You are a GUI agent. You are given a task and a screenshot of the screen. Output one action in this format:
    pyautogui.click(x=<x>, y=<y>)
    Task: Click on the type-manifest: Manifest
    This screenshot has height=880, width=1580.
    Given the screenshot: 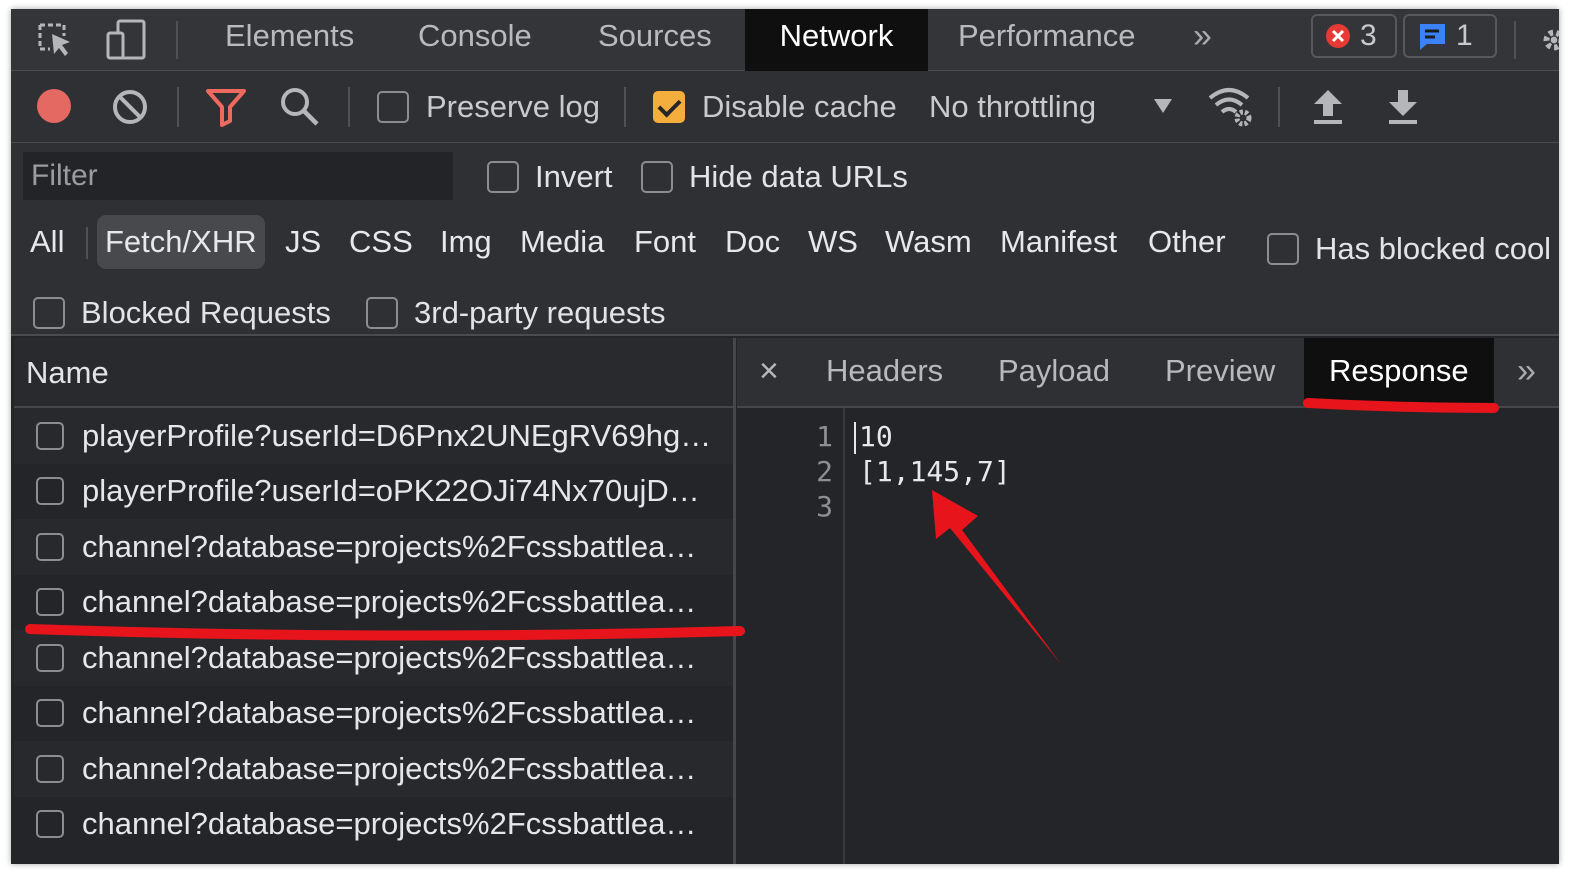 What is the action you would take?
    pyautogui.click(x=1058, y=242)
    